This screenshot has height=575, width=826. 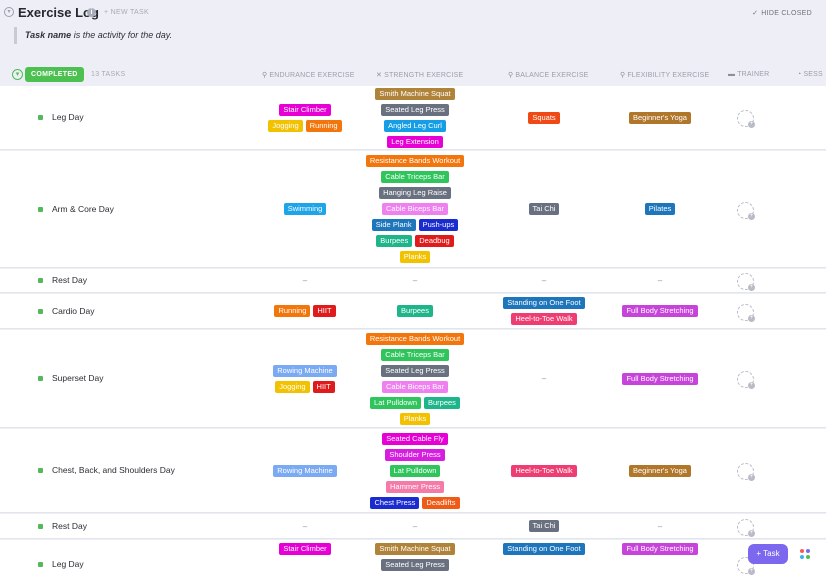 What do you see at coordinates (748, 74) in the screenshot?
I see `column-header-trainer: ▬ TRAINER` at bounding box center [748, 74].